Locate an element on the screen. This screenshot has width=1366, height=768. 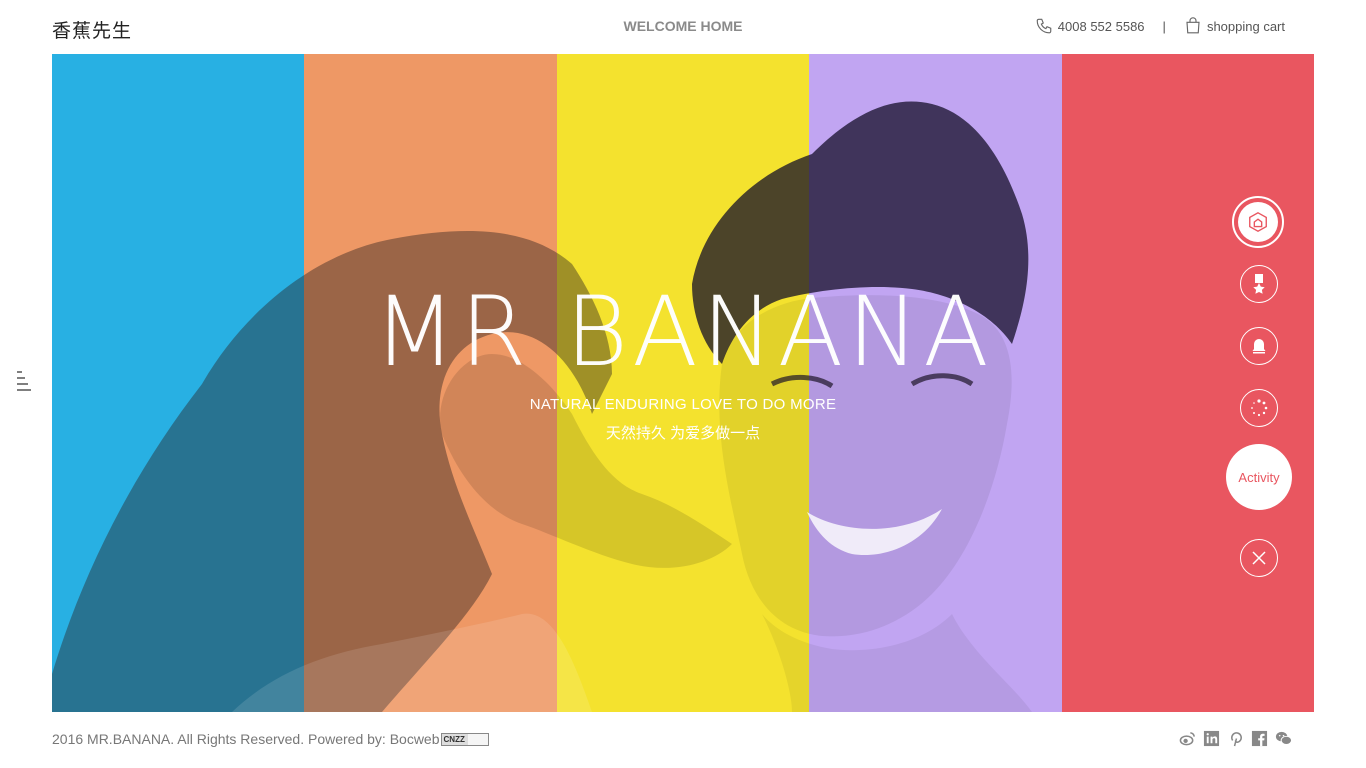
phone-icon is located at coordinates (1044, 26).